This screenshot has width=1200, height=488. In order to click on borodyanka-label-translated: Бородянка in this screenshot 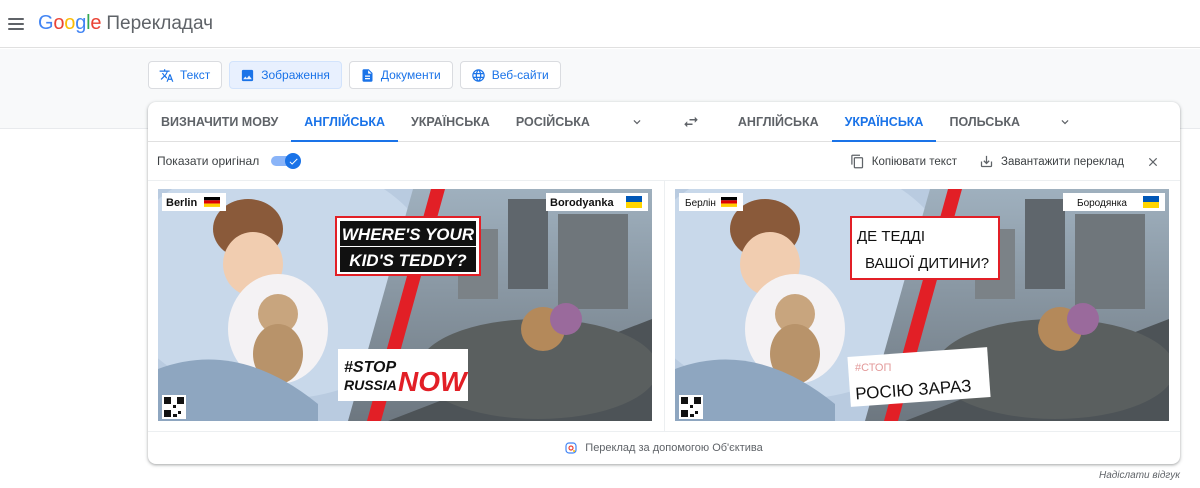, I will do `click(1114, 202)`.